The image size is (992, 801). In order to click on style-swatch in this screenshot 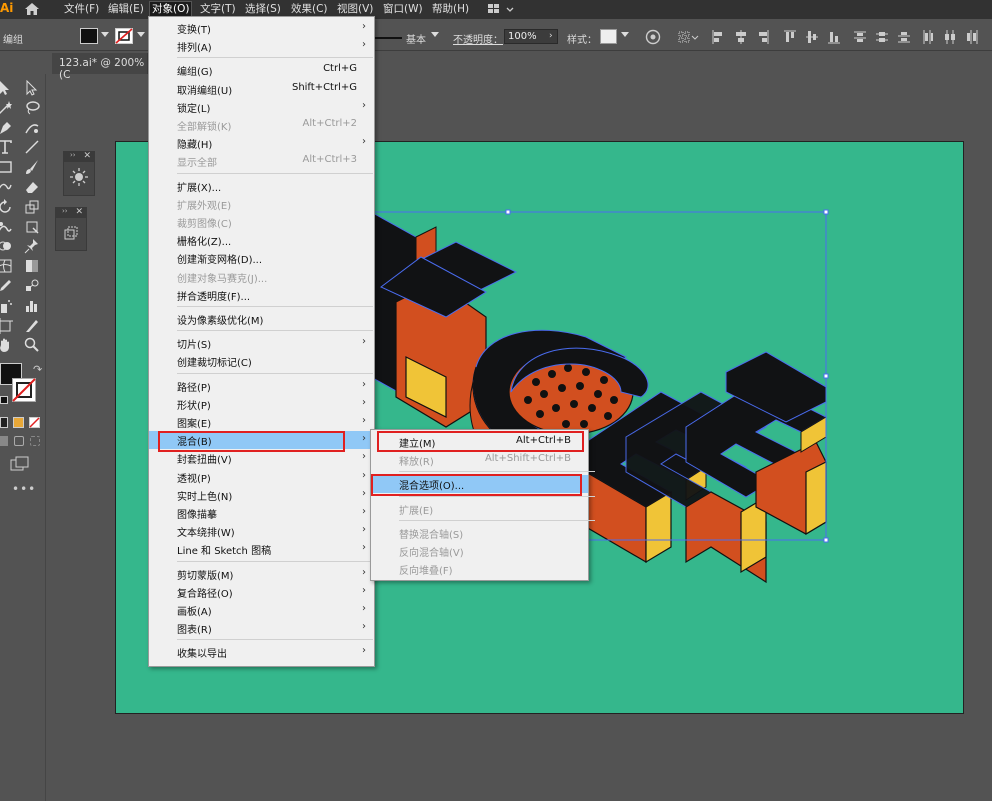, I will do `click(608, 36)`.